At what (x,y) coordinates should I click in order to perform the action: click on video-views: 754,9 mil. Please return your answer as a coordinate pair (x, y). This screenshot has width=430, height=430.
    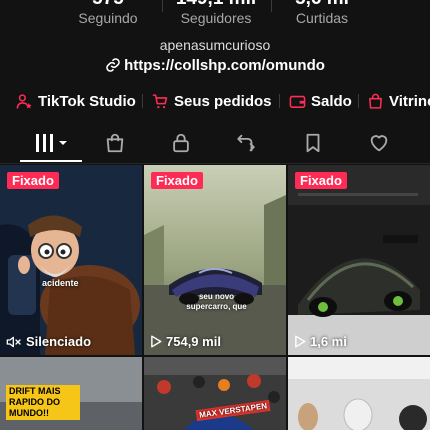
    Looking at the image, I should click on (185, 341).